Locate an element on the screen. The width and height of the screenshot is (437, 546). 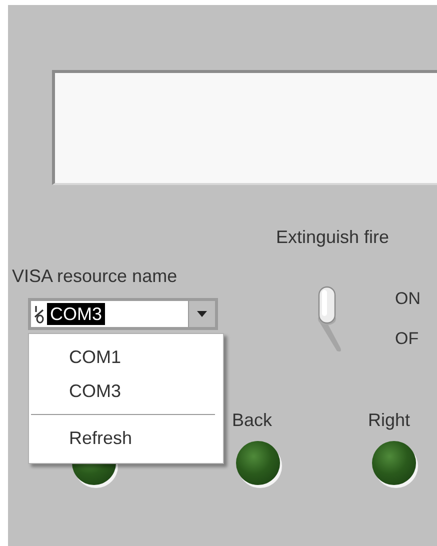
caret-icon is located at coordinates (202, 314).